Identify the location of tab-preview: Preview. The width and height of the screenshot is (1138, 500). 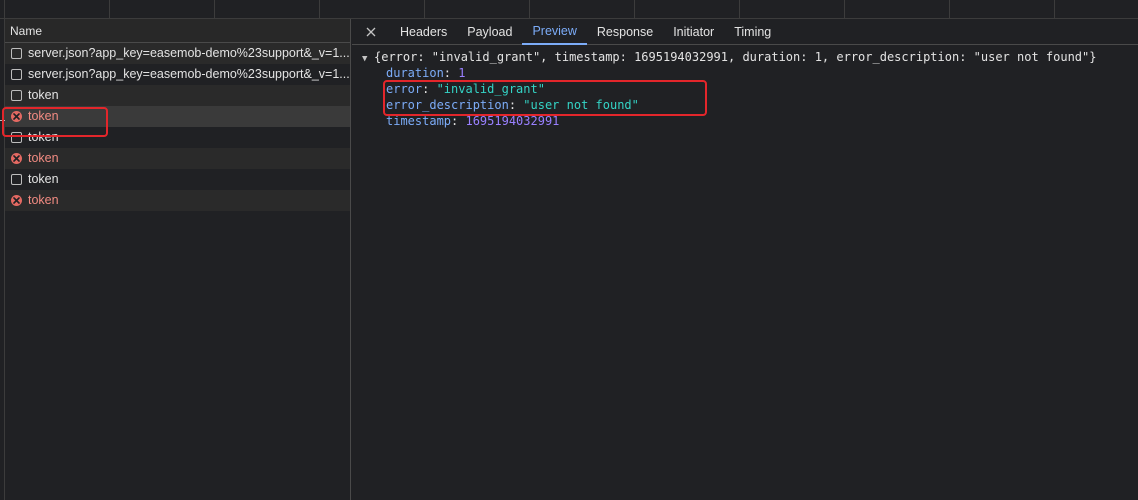
(554, 32).